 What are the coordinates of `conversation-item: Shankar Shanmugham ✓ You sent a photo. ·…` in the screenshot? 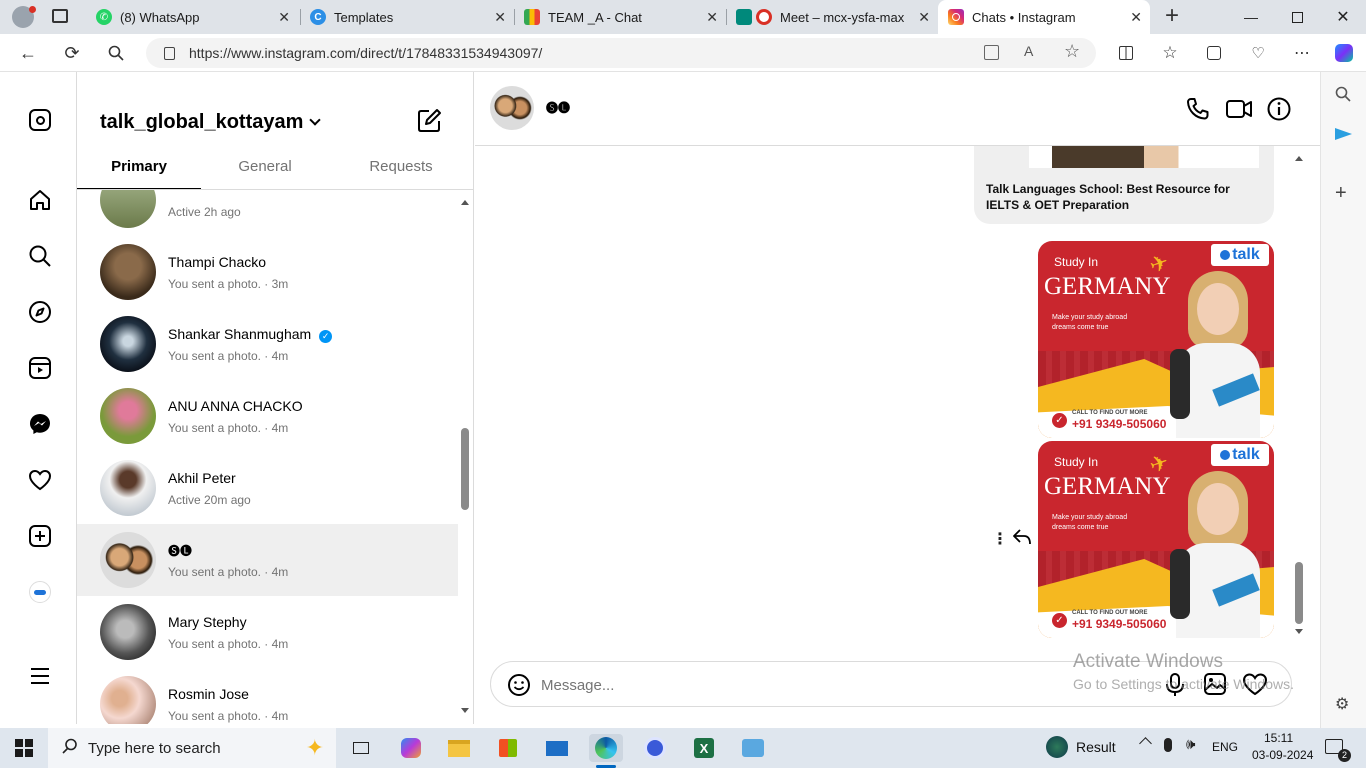 It's located at (267, 344).